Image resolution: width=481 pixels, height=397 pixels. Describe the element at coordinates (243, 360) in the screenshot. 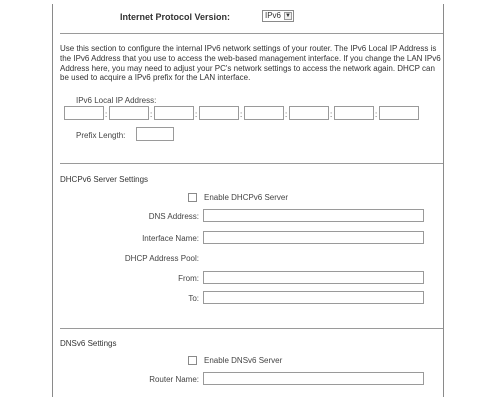

I see `enable-dnsv6-label: Enable DNSv6 Server` at that location.